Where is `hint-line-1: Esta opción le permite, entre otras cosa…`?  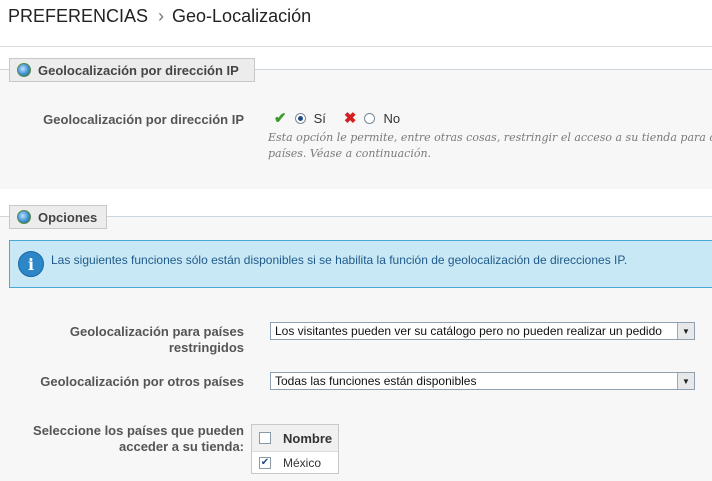 hint-line-1: Esta opción le permite, entre otras cosa… is located at coordinates (490, 137).